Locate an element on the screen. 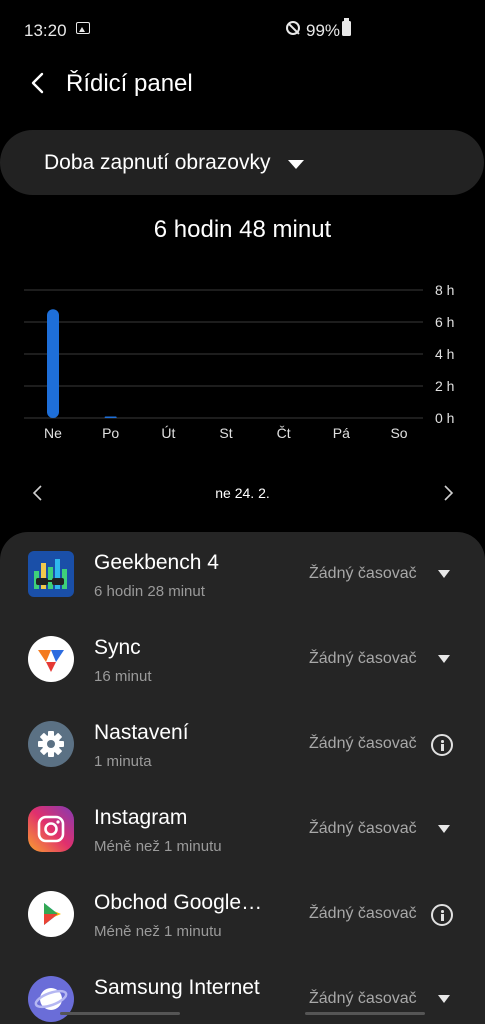  next-day-button is located at coordinates (448, 493).